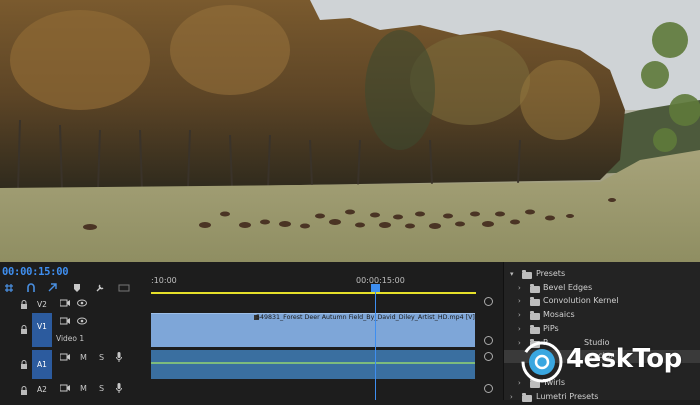 The height and width of the screenshot is (405, 700). Describe the element at coordinates (31, 288) in the screenshot. I see `snap-icon` at that location.